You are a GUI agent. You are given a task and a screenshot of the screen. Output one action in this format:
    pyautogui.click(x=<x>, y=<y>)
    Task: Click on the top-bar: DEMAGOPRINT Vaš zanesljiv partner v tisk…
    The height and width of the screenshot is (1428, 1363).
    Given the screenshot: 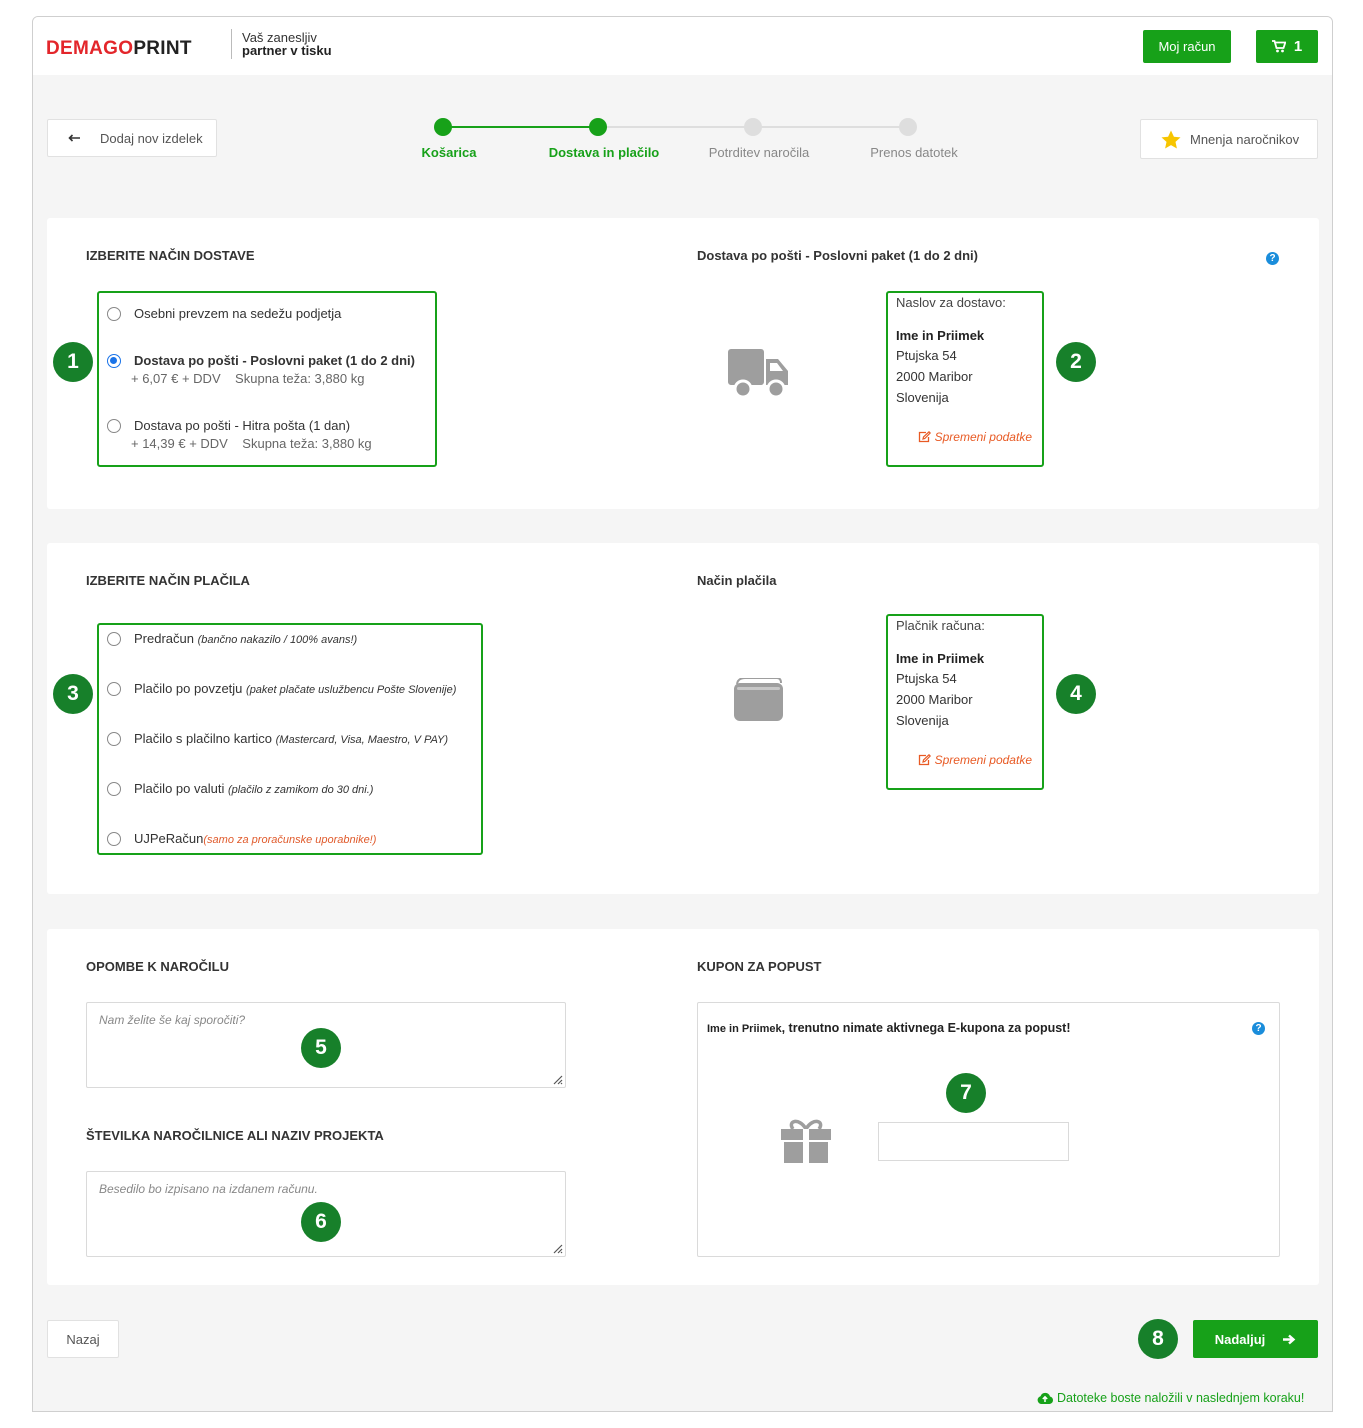 What is the action you would take?
    pyautogui.click(x=682, y=46)
    